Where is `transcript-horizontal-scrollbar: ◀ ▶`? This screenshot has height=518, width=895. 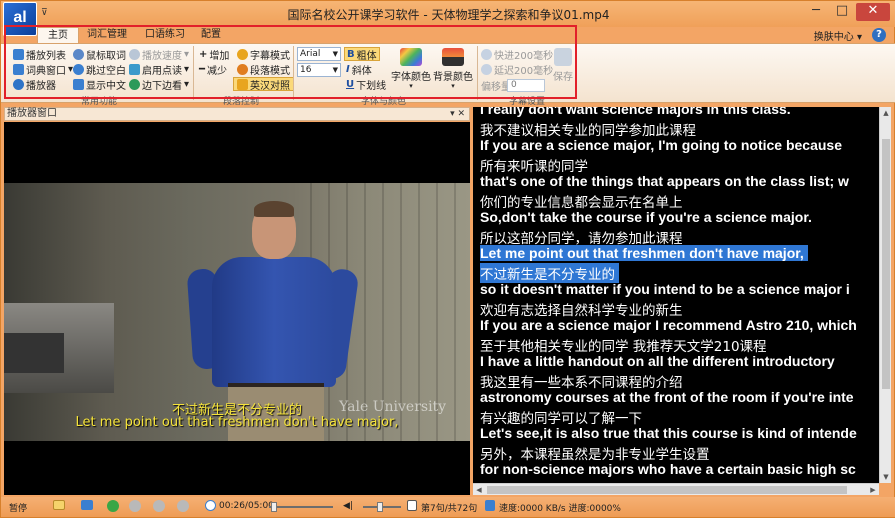
transcript-horizontal-scrollbar: ◀ ▶ is located at coordinates (676, 489).